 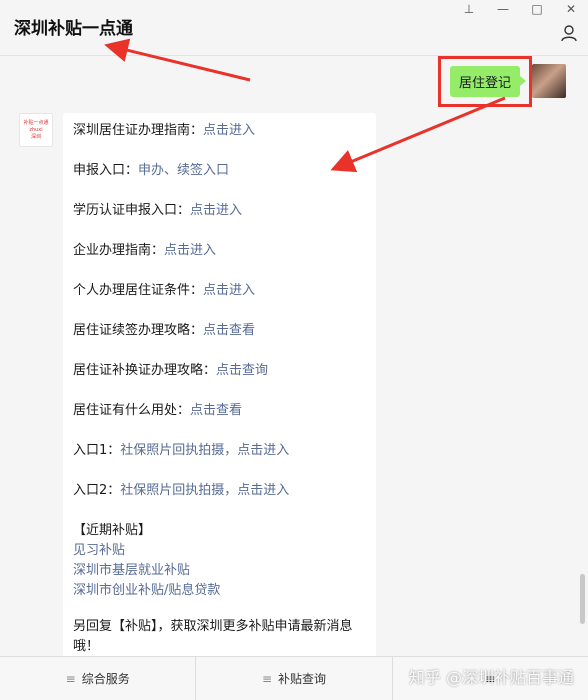 What do you see at coordinates (571, 9) in the screenshot?
I see `close-icon: ✕` at bounding box center [571, 9].